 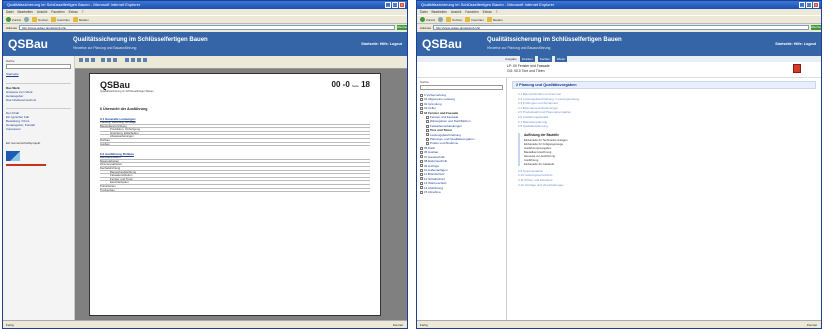 What do you see at coordinates (797, 68) in the screenshot?
I see `pdf-icon` at bounding box center [797, 68].